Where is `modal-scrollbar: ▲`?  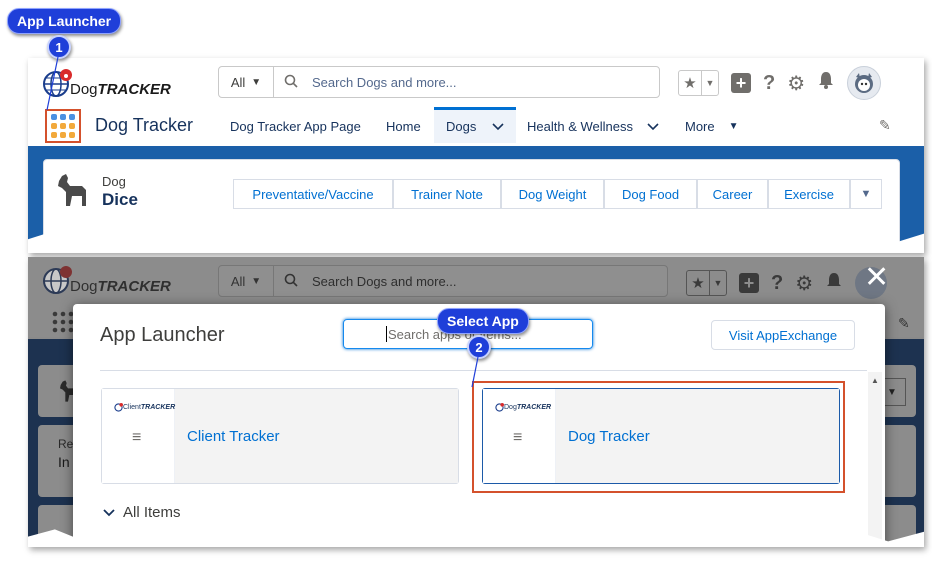 modal-scrollbar: ▲ is located at coordinates (875, 459).